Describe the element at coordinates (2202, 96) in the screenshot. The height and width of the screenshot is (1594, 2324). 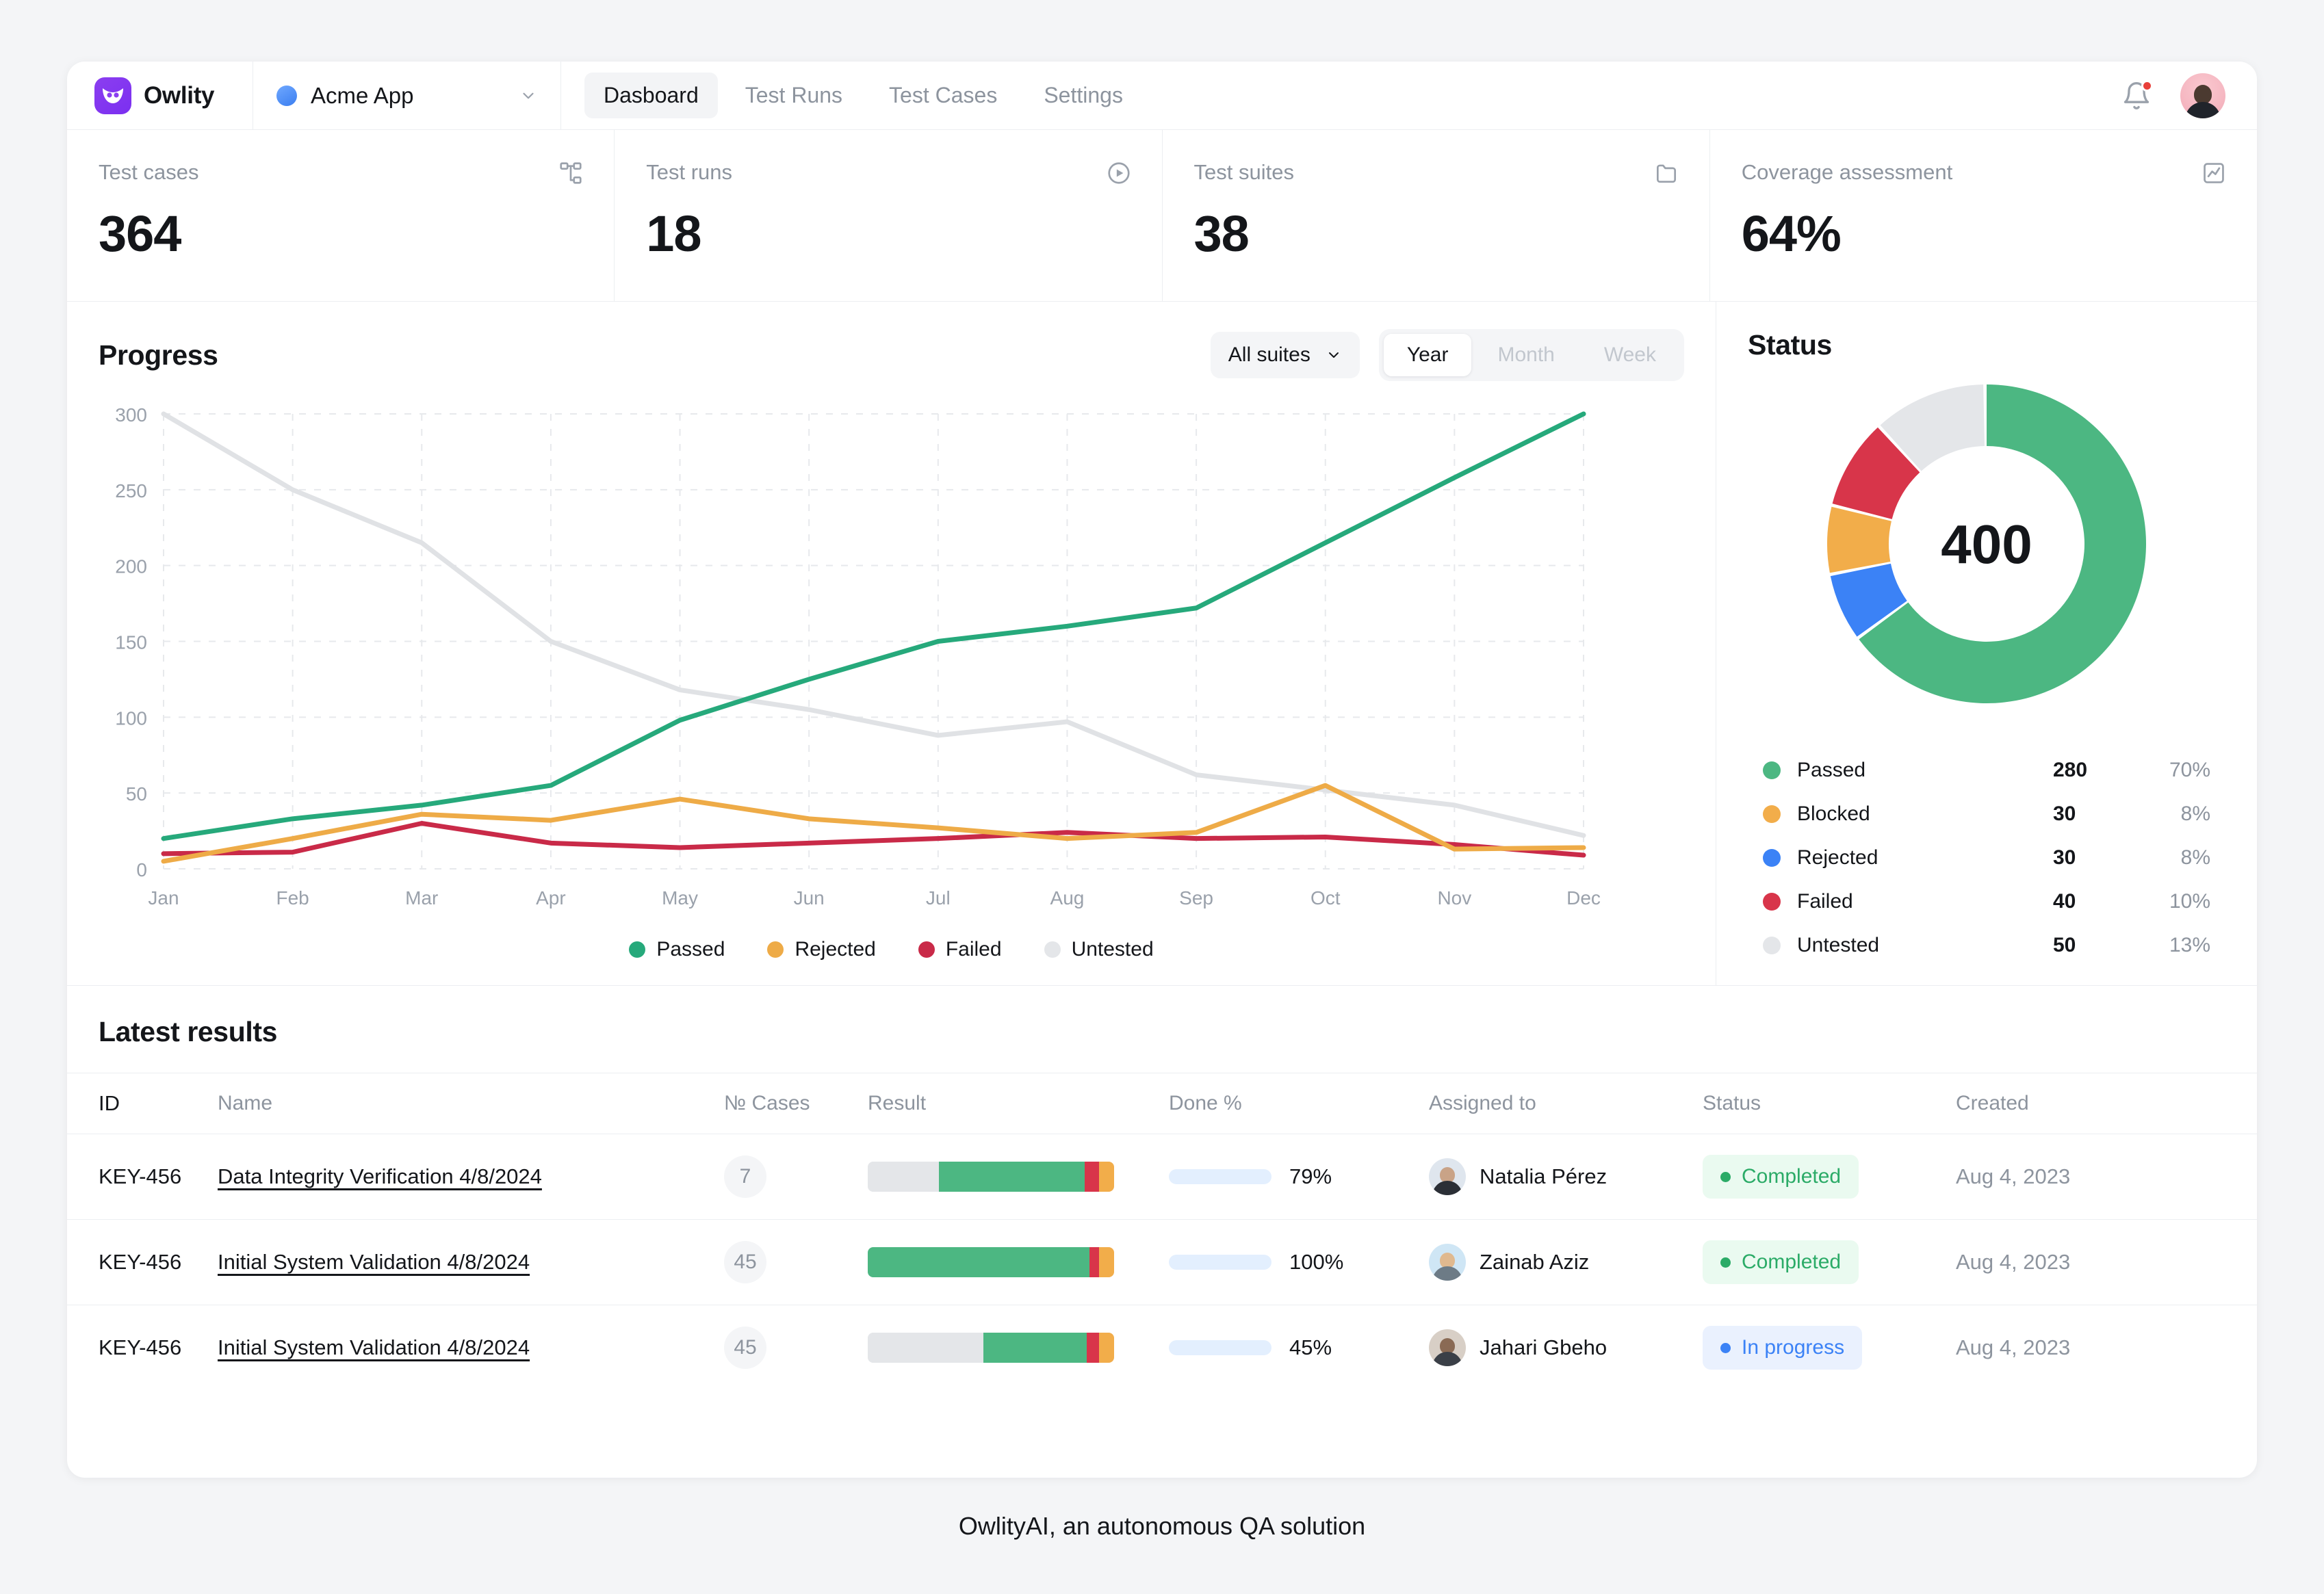
I see `user-avatar` at that location.